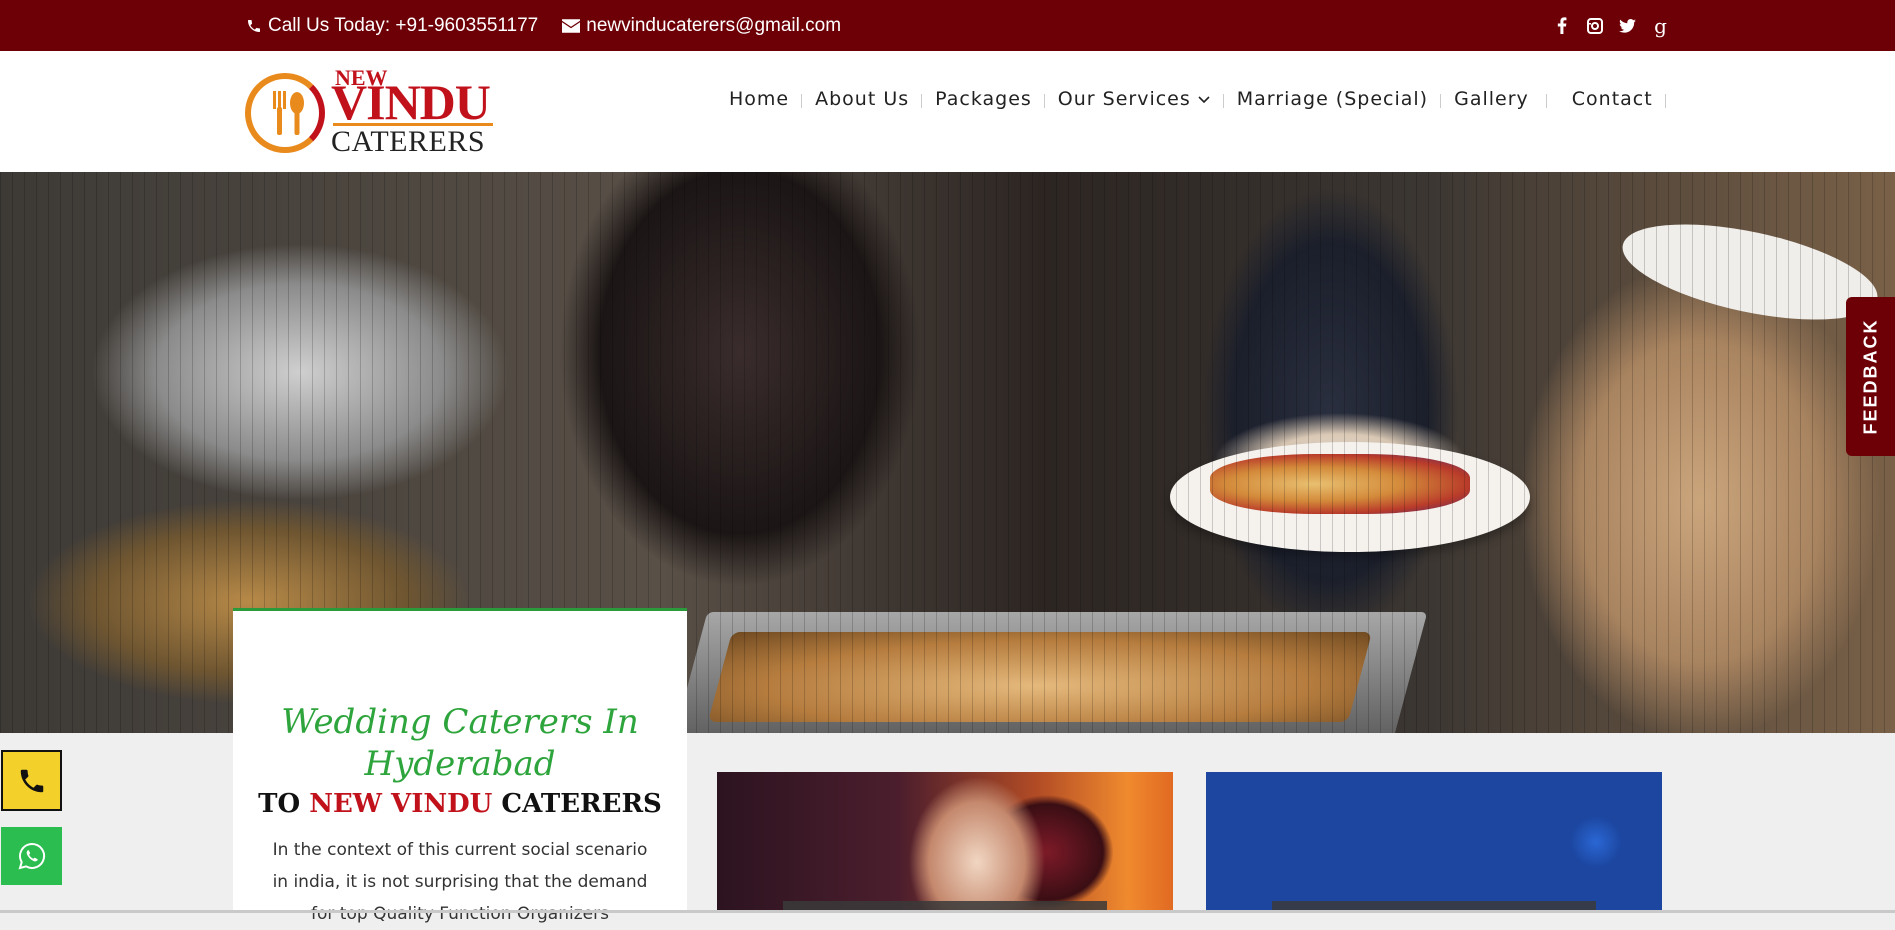 The height and width of the screenshot is (930, 1895). Describe the element at coordinates (460, 743) in the screenshot. I see `intro-heading: Wedding Caterers In Hyderabad` at that location.